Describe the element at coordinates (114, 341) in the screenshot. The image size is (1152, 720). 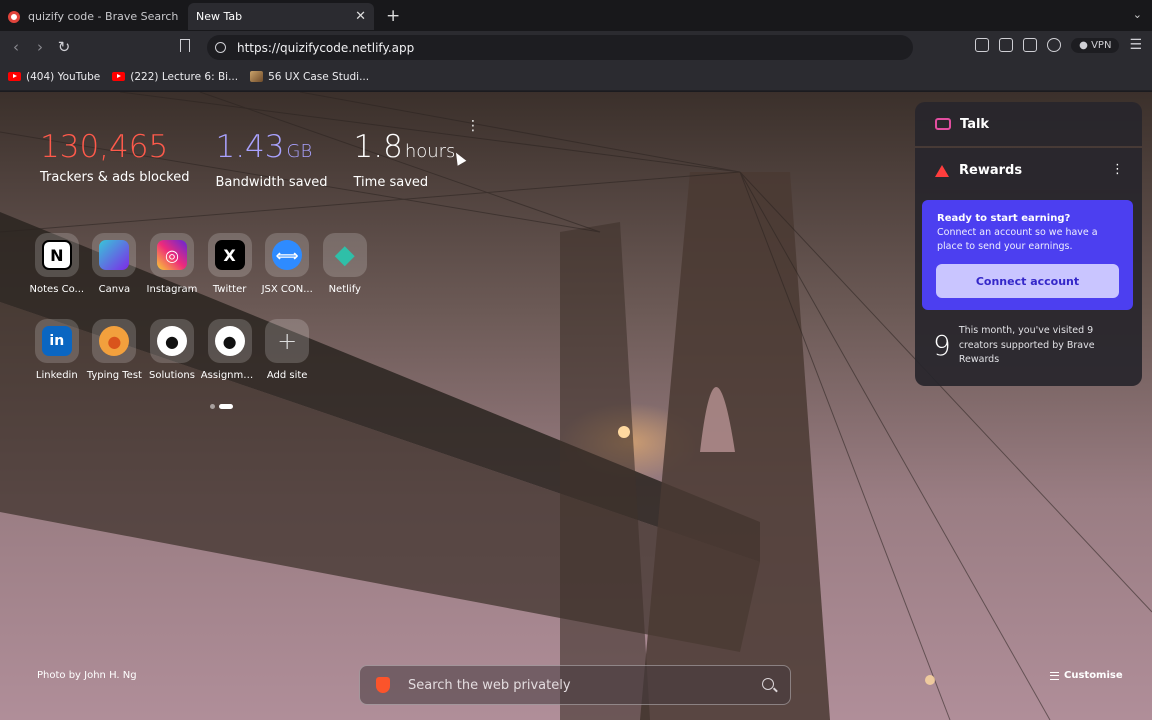
I see `typing-test-icon: ●` at that location.